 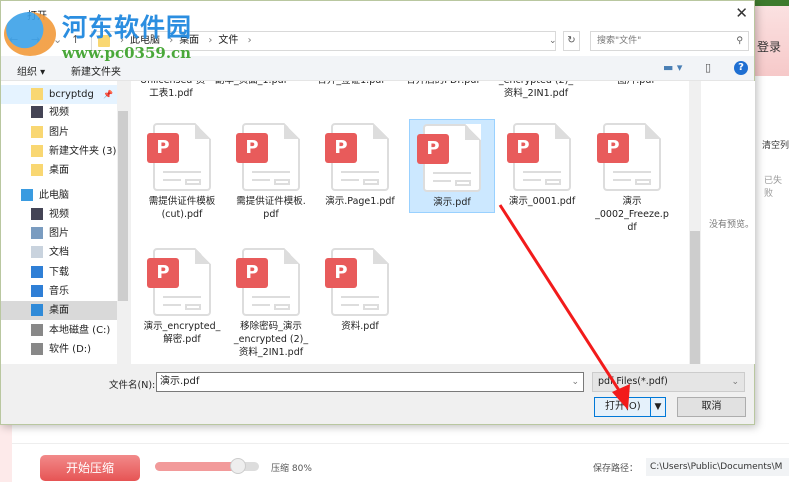 I want to click on nav-item: 下载, so click(x=59, y=272).